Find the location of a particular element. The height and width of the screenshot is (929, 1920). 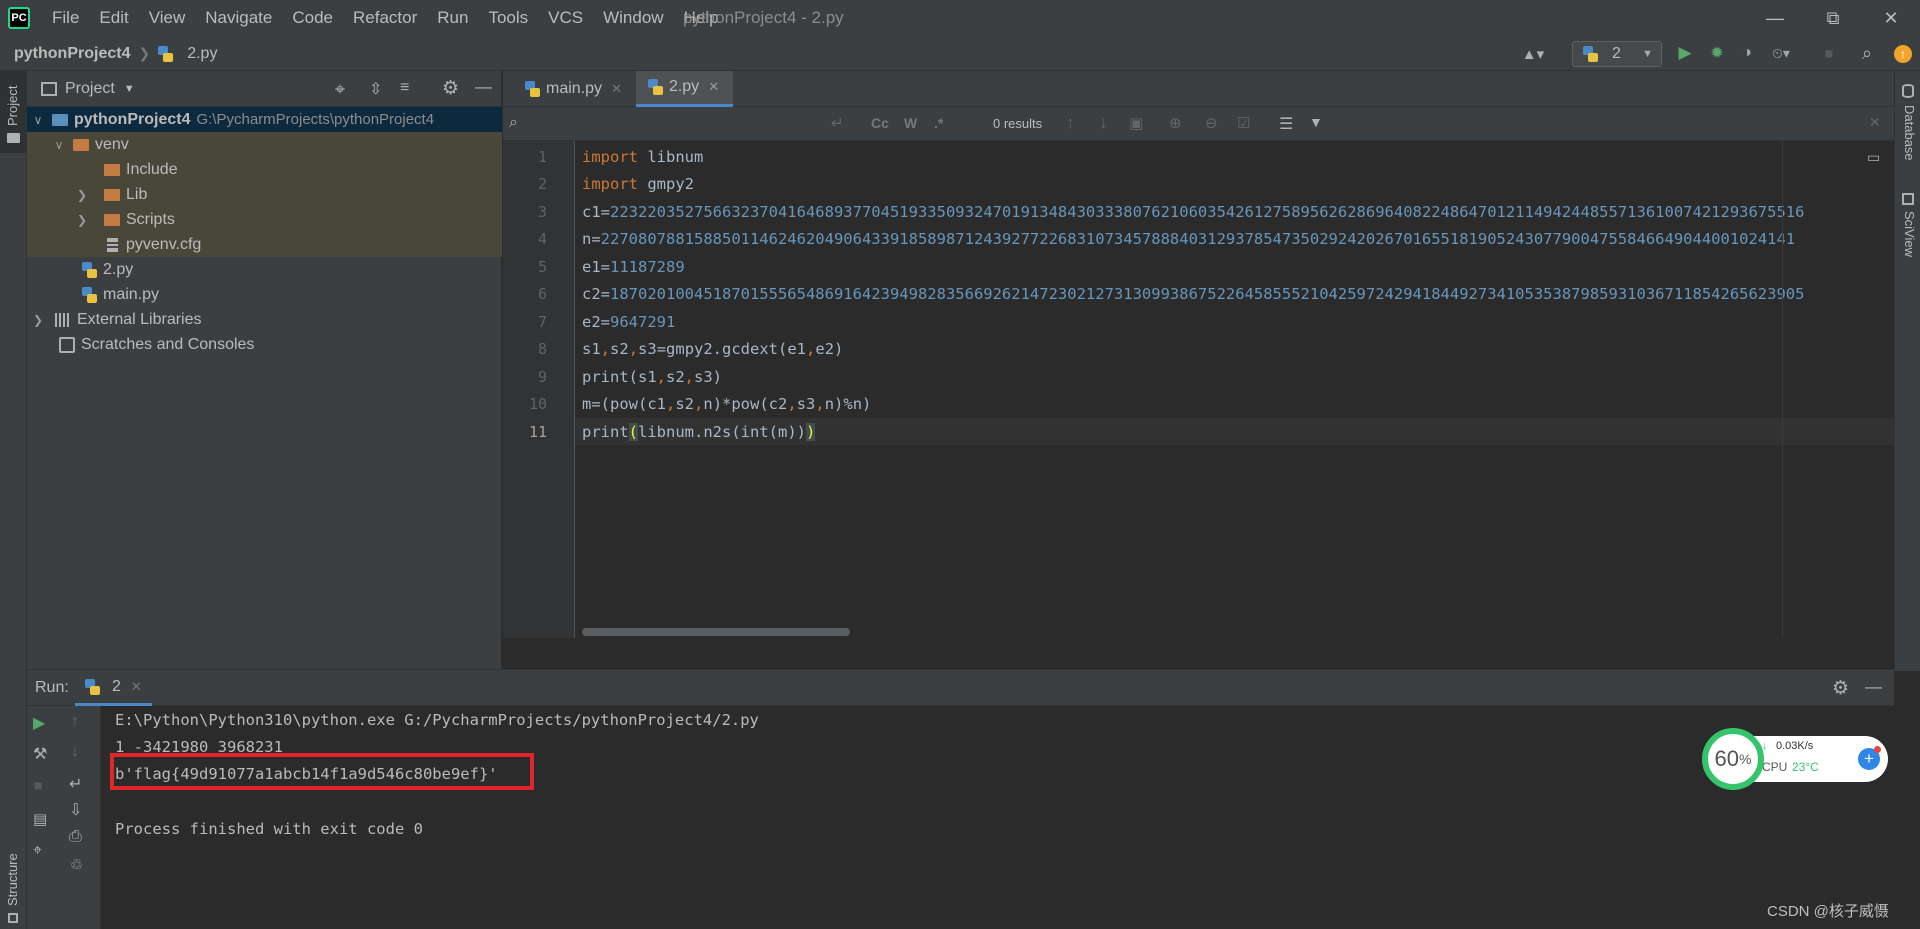

arrow-down-icon: ↓ is located at coordinates (1103, 123).